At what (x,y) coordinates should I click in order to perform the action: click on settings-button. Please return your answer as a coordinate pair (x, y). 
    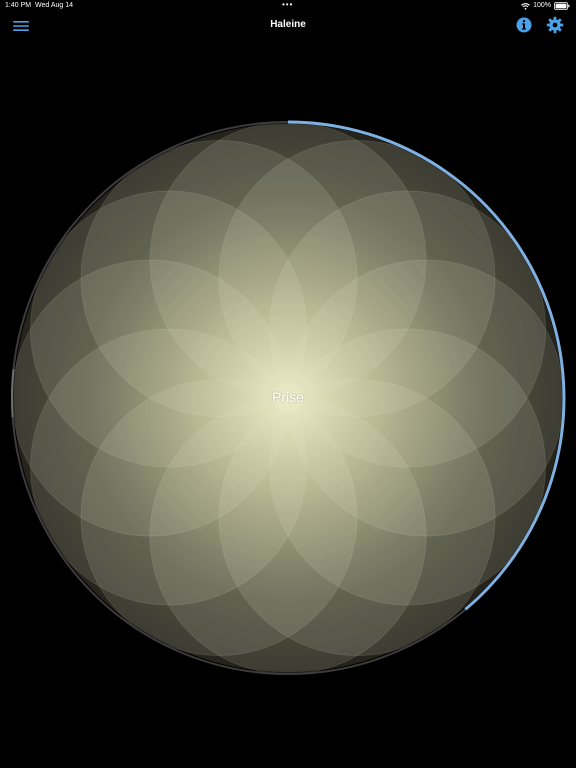
    Looking at the image, I should click on (555, 25).